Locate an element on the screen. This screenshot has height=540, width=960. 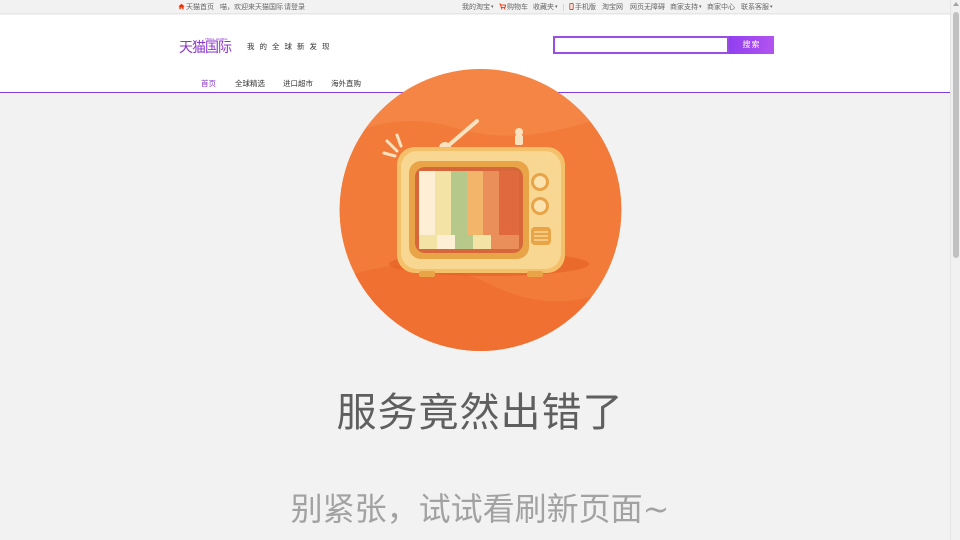
tmall-global-logo: TMALL GLOBAL 天猫国际 is located at coordinates (207, 48).